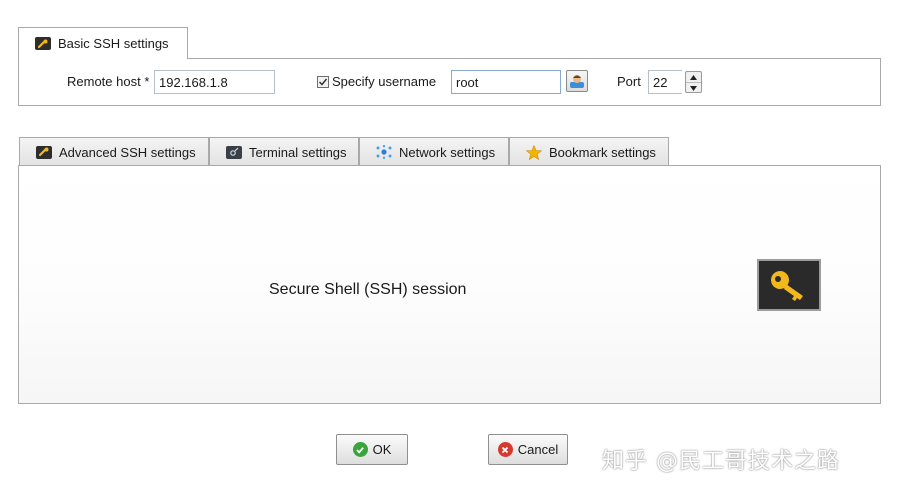  I want to click on key-icon, so click(789, 285).